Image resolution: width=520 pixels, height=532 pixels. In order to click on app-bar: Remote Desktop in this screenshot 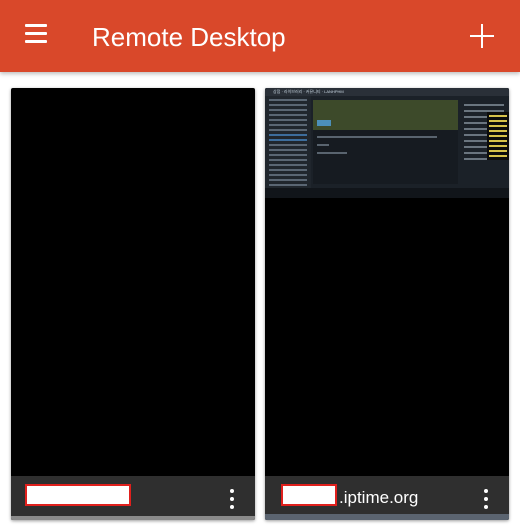, I will do `click(260, 36)`.